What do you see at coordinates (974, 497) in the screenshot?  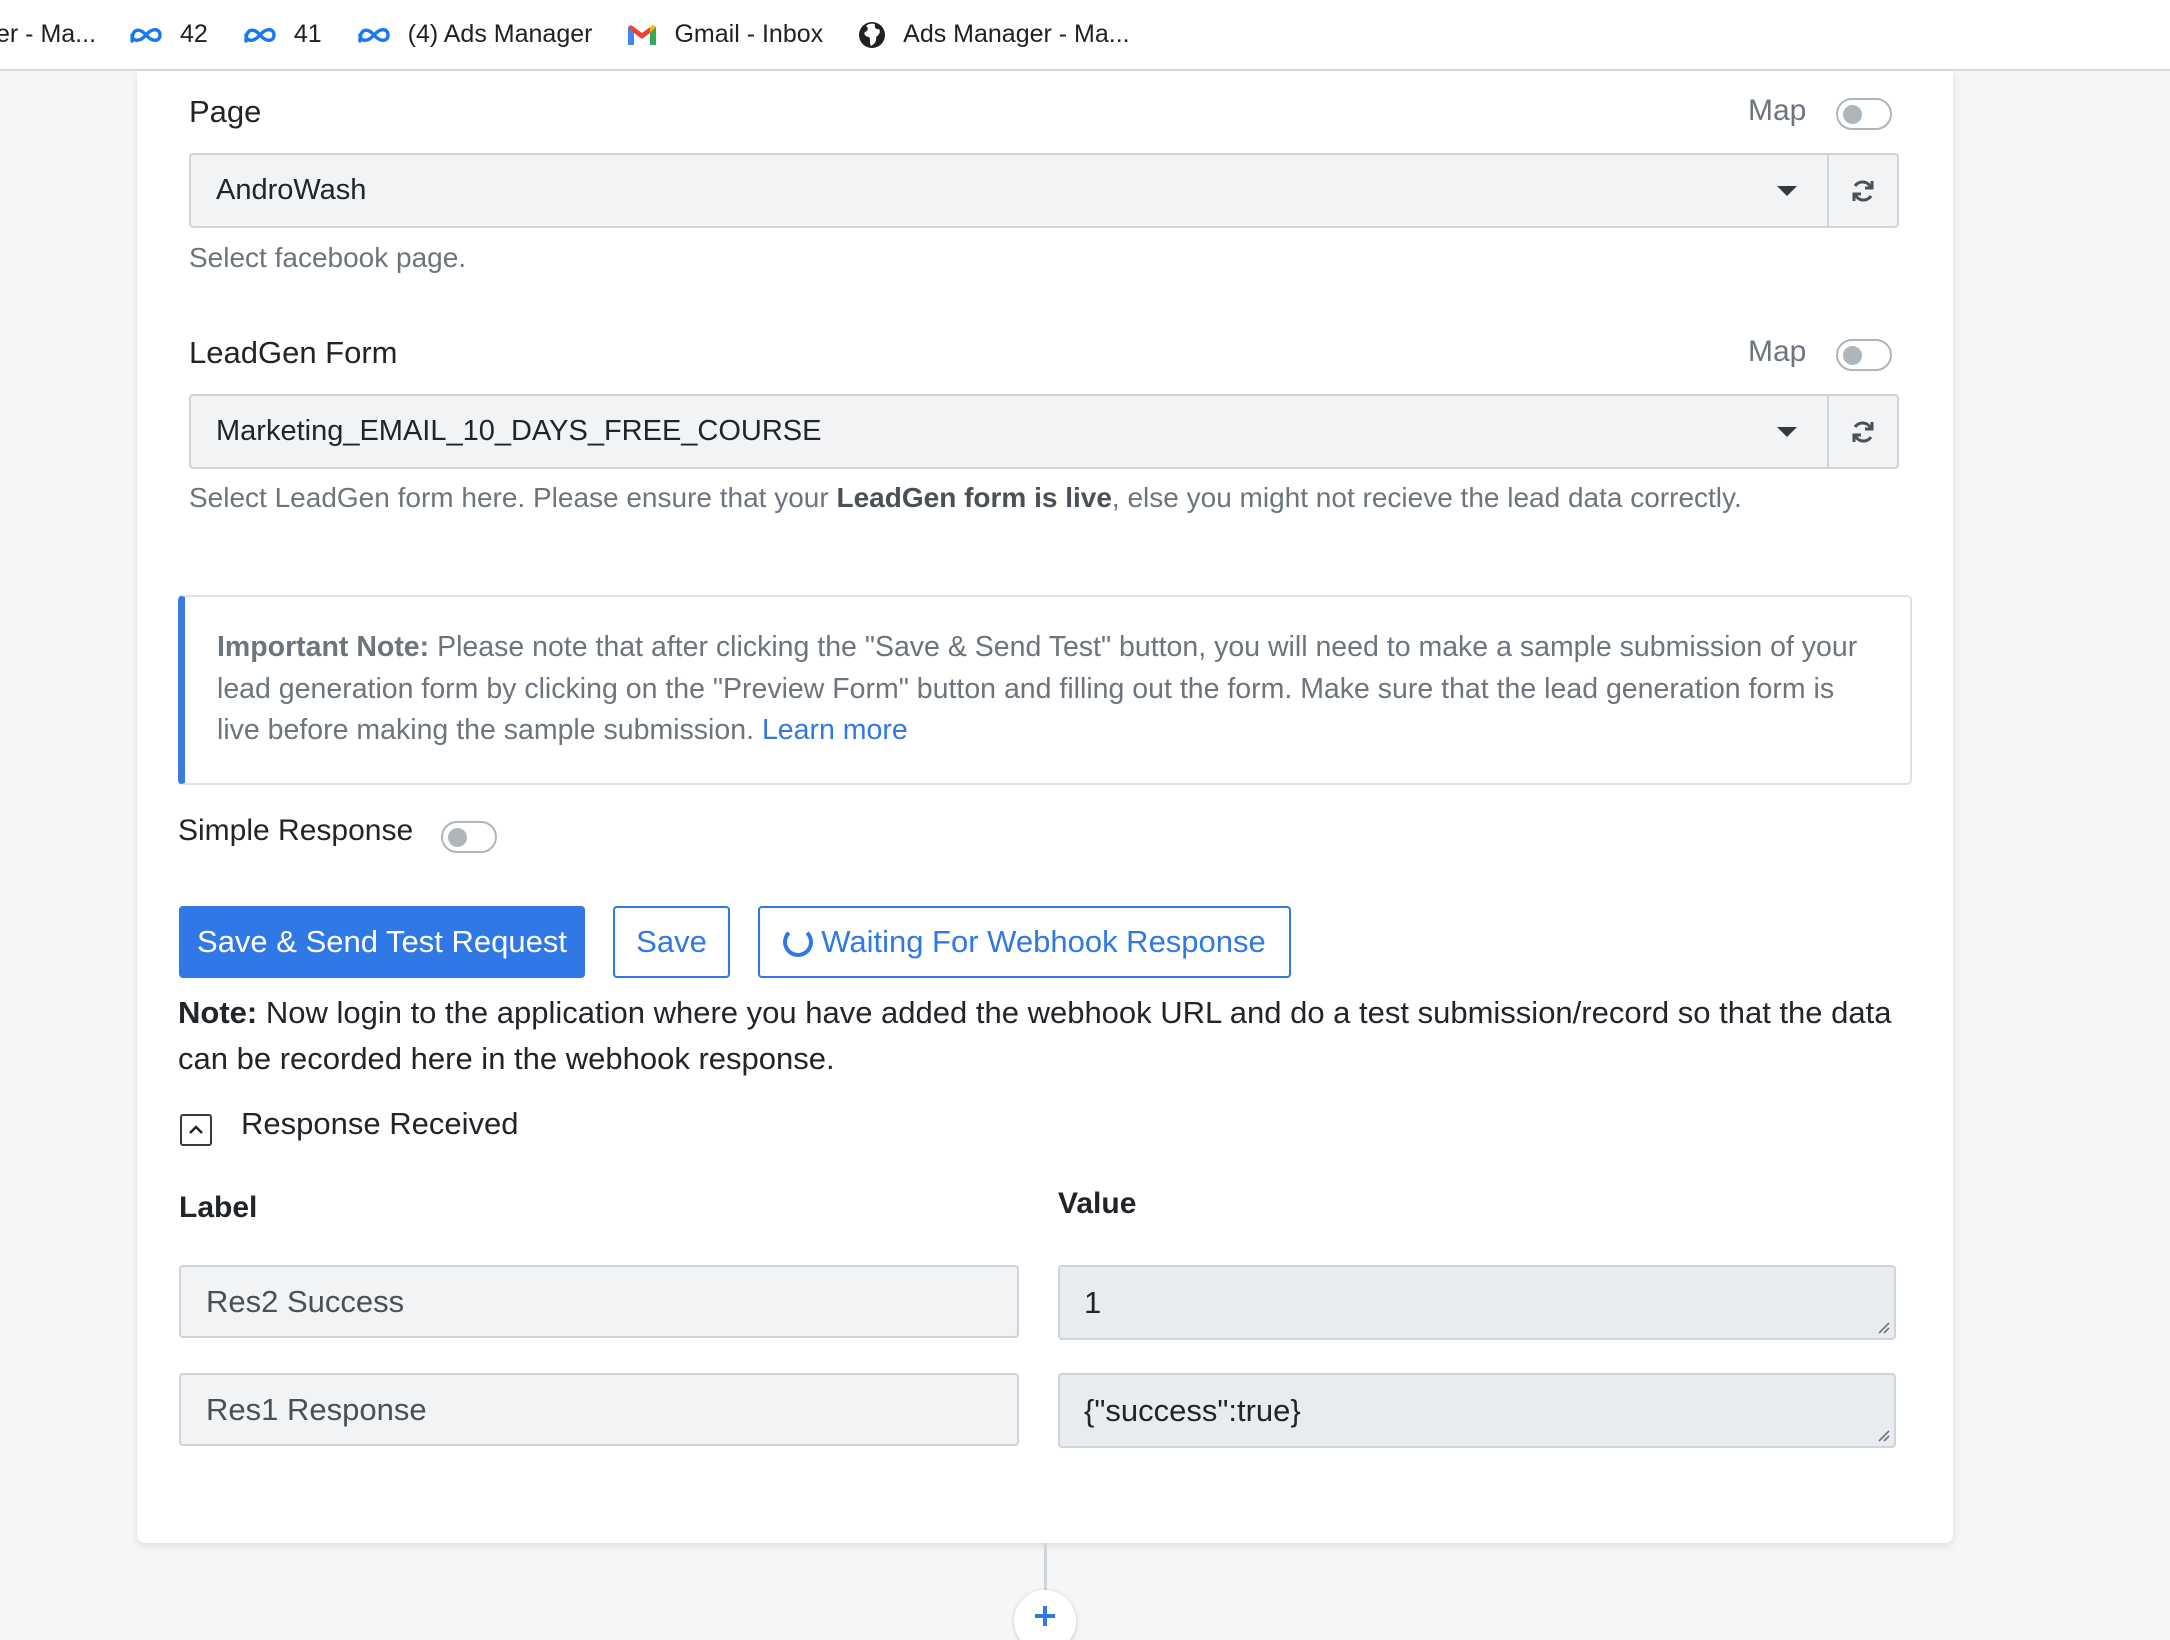 I see `leadgen-help-bold: LeadGen form is live` at bounding box center [974, 497].